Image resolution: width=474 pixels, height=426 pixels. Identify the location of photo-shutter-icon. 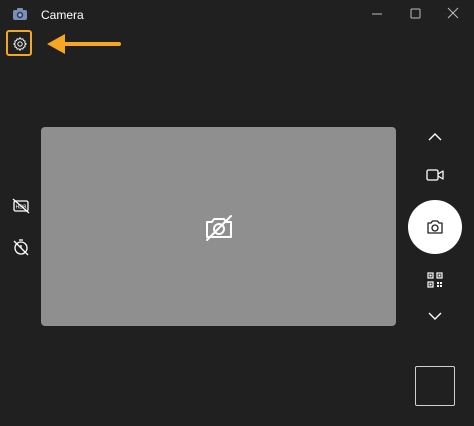
(435, 227).